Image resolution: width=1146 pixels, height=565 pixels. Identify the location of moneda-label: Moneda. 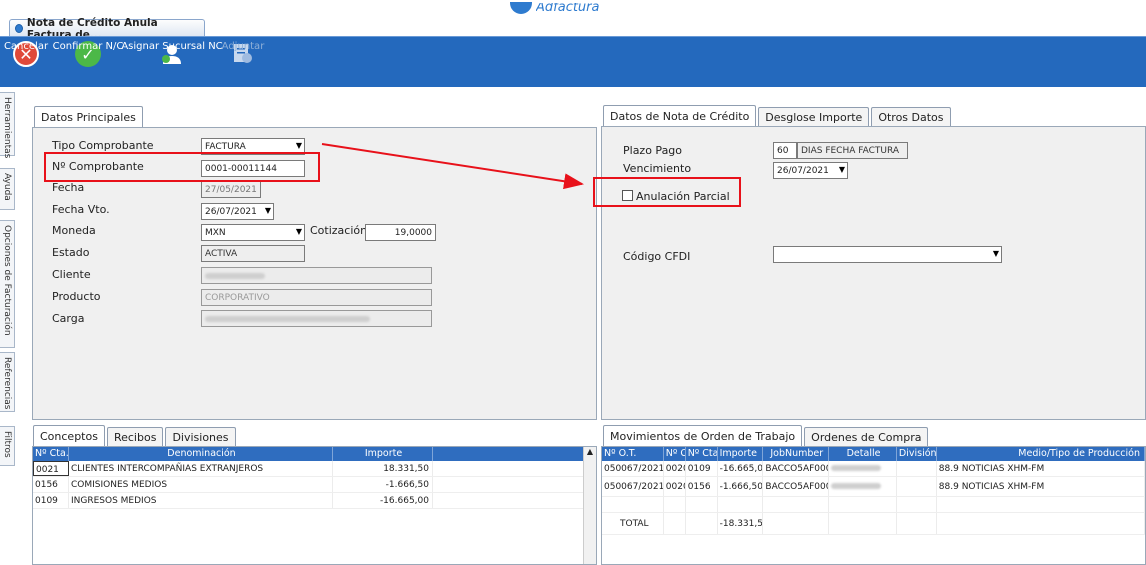
(74, 230).